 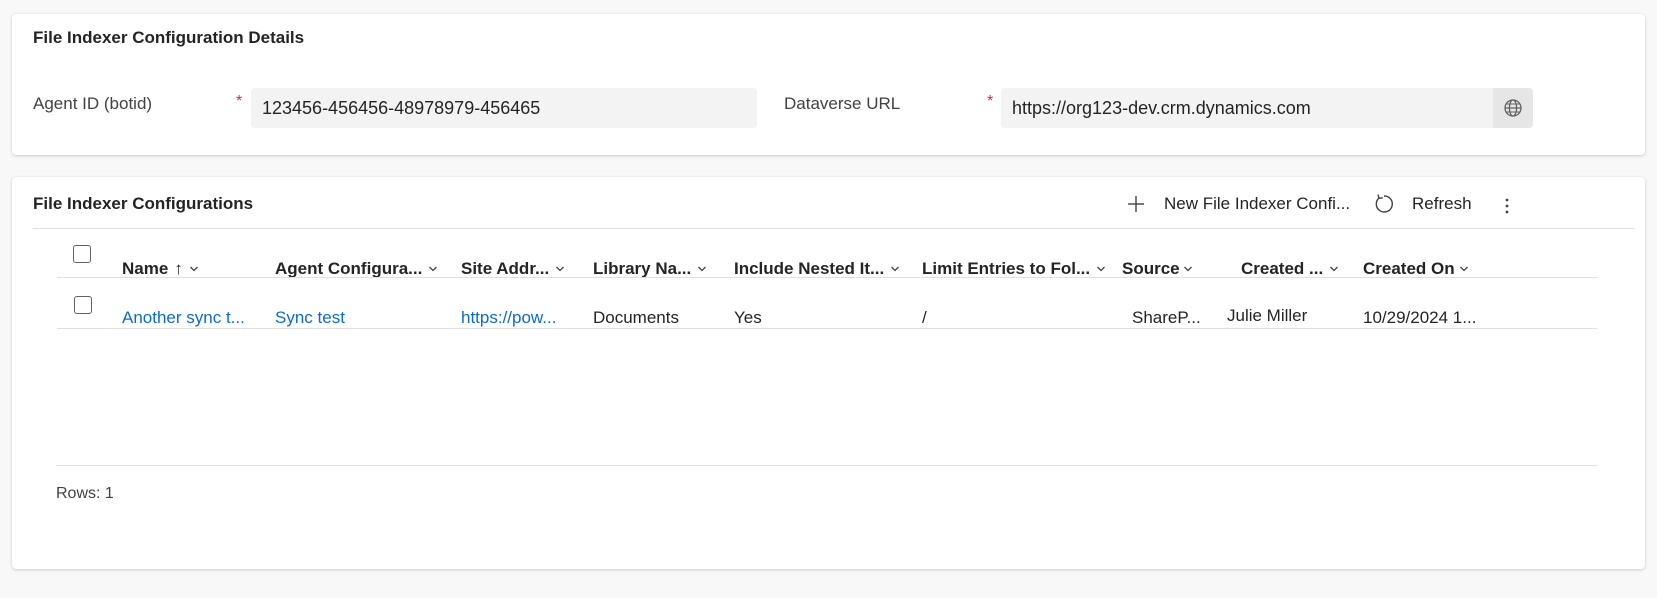 What do you see at coordinates (1151, 268) in the screenshot?
I see `column-header-source-label: Source` at bounding box center [1151, 268].